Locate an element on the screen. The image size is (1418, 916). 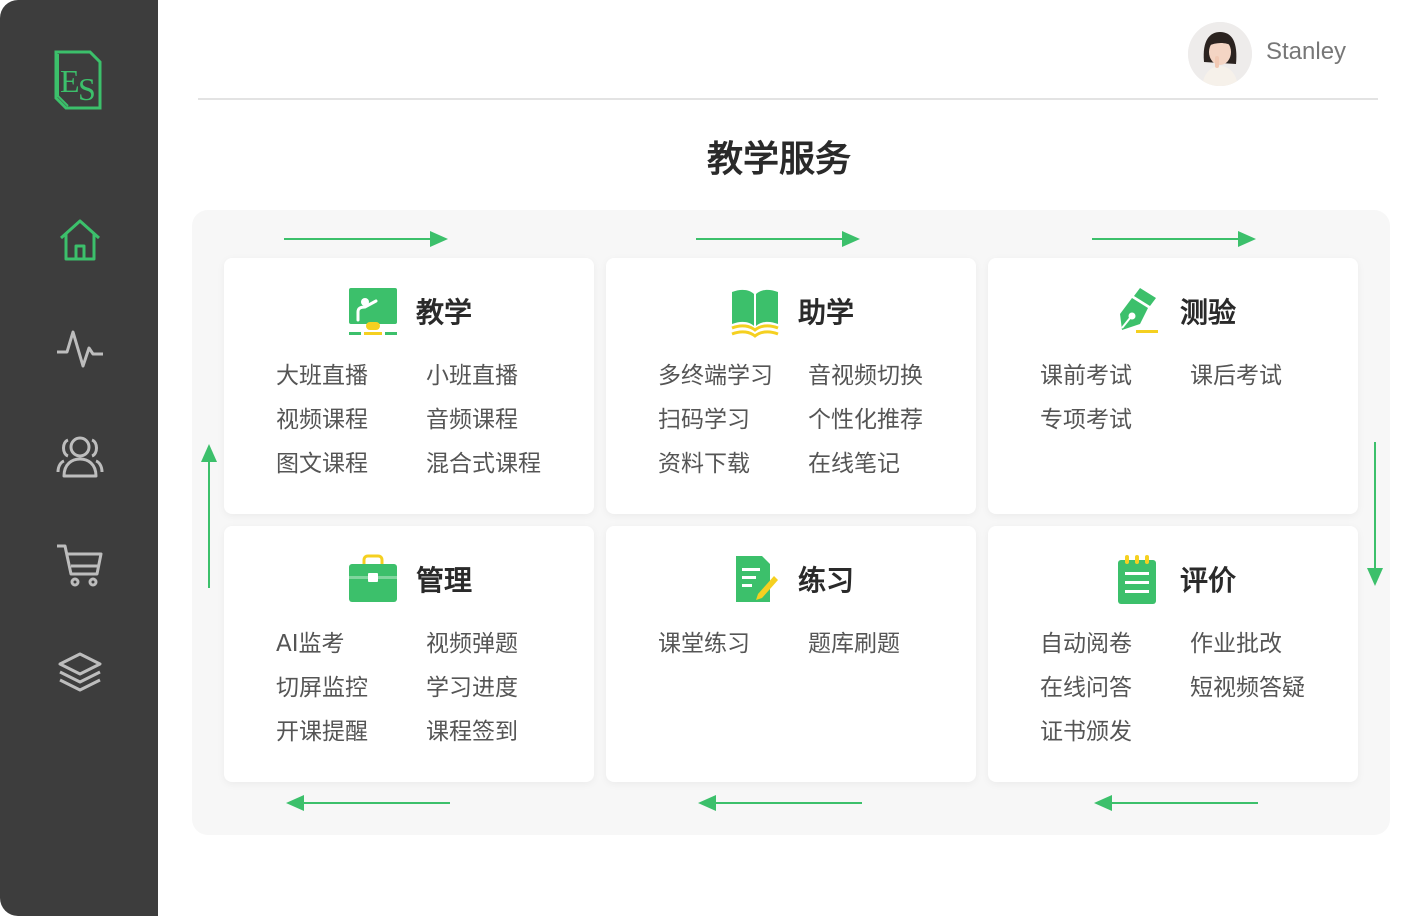
card-quiz: 测验 课前考试 课后考试 专项考试 is located at coordinates (1173, 386).